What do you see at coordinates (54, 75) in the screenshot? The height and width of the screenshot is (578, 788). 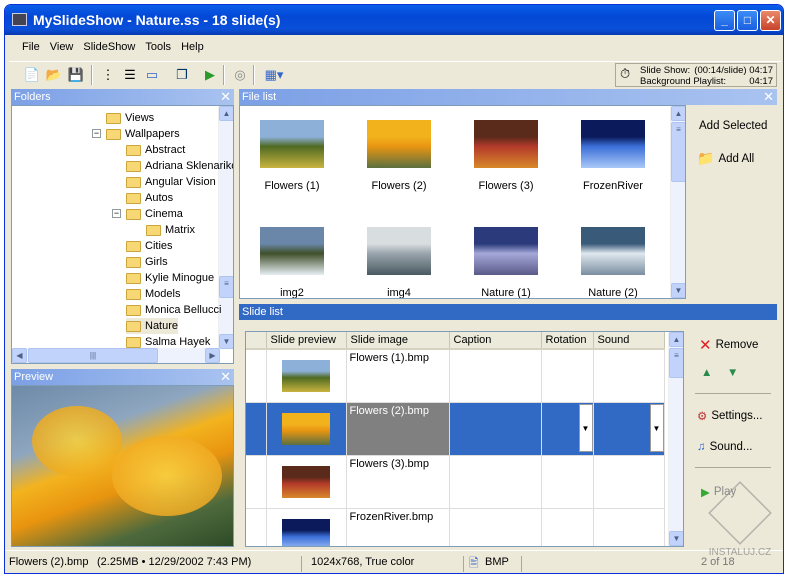 I see `open-folder-icon: 📂` at bounding box center [54, 75].